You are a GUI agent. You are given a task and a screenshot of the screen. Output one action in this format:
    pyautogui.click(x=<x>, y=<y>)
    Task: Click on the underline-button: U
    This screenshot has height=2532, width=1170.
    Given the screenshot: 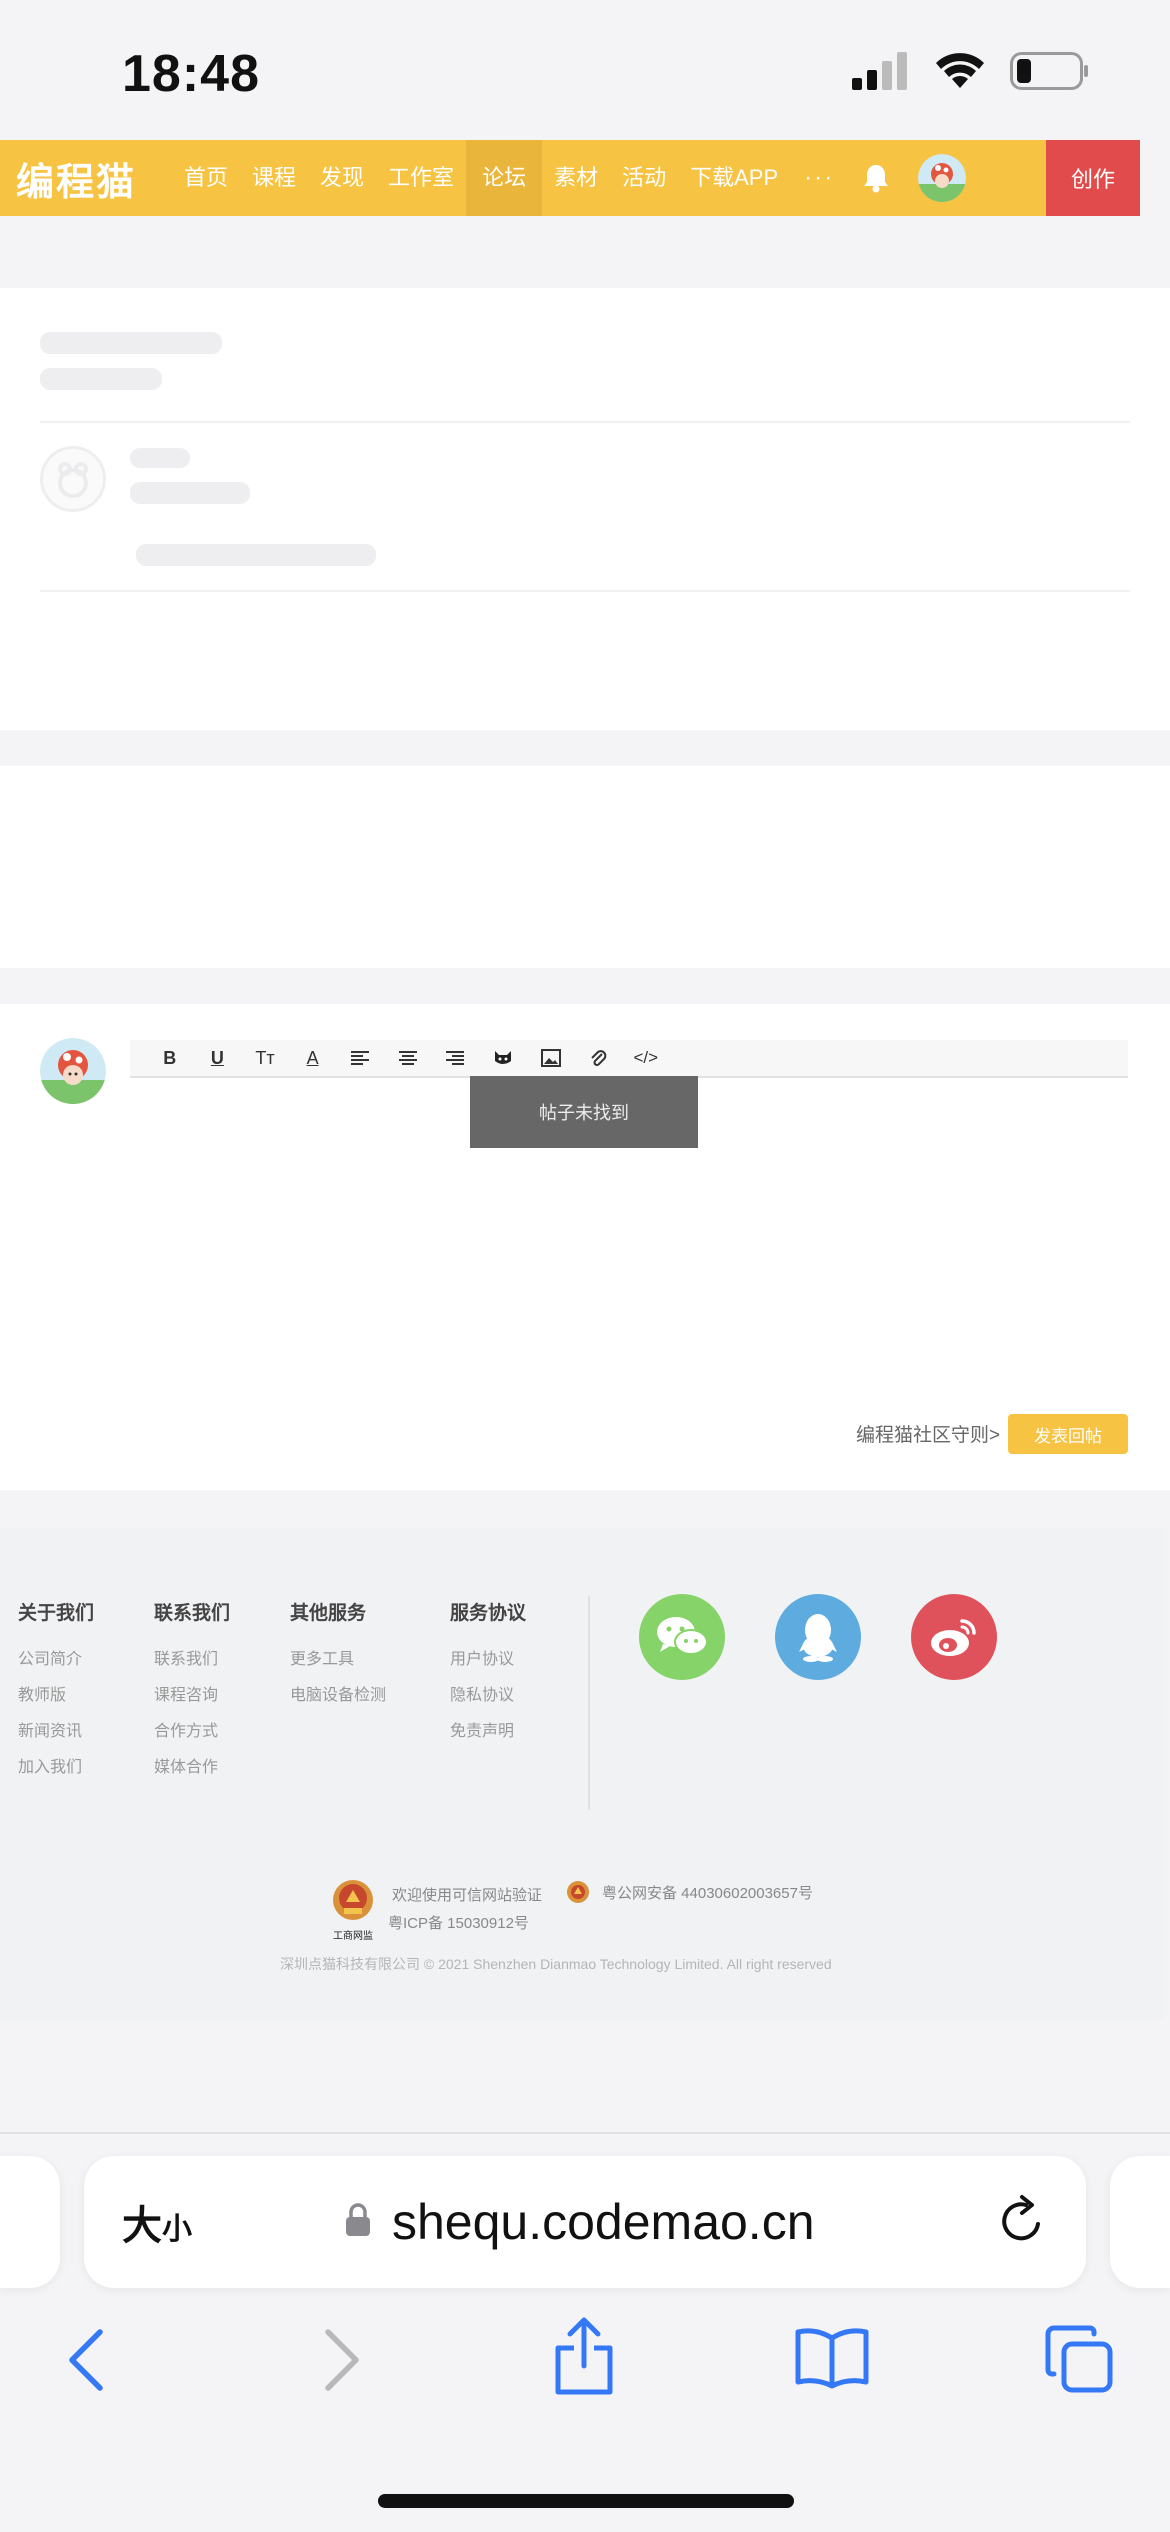 What is the action you would take?
    pyautogui.click(x=218, y=1058)
    